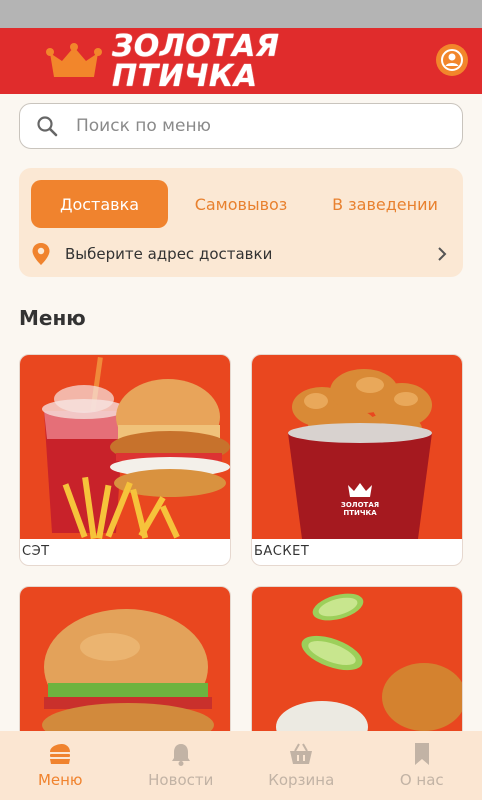  Describe the element at coordinates (181, 780) in the screenshot. I see `nav-label: Новости` at that location.